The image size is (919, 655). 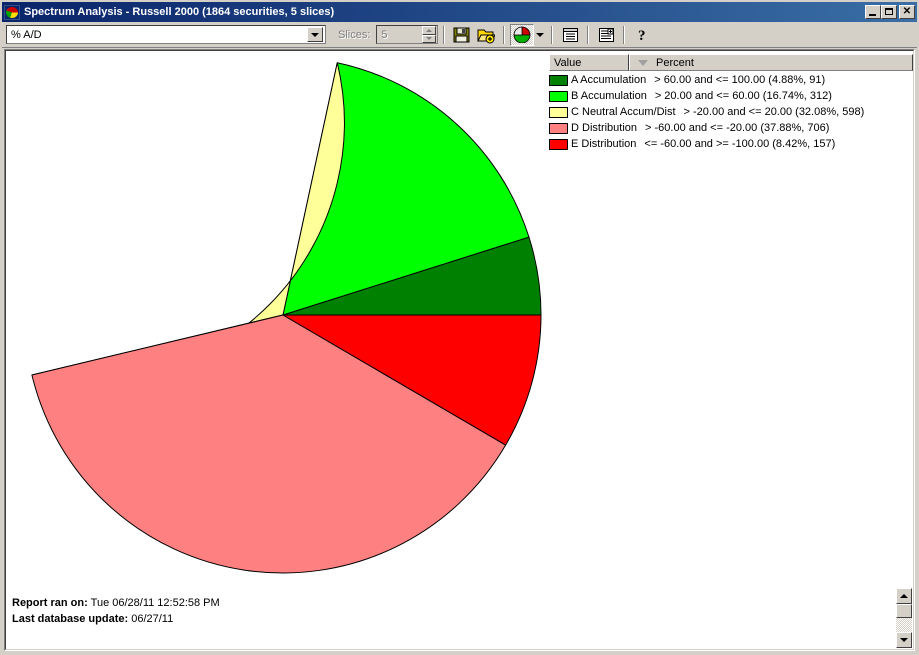 What do you see at coordinates (486, 35) in the screenshot?
I see `open-add-icon` at bounding box center [486, 35].